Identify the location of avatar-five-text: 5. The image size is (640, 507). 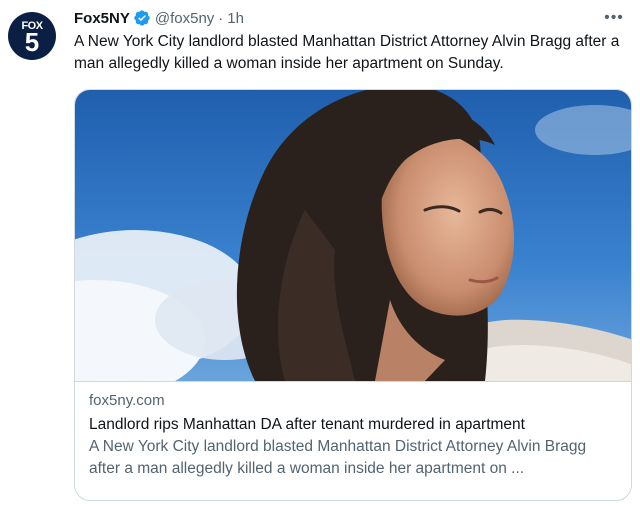
(32, 42).